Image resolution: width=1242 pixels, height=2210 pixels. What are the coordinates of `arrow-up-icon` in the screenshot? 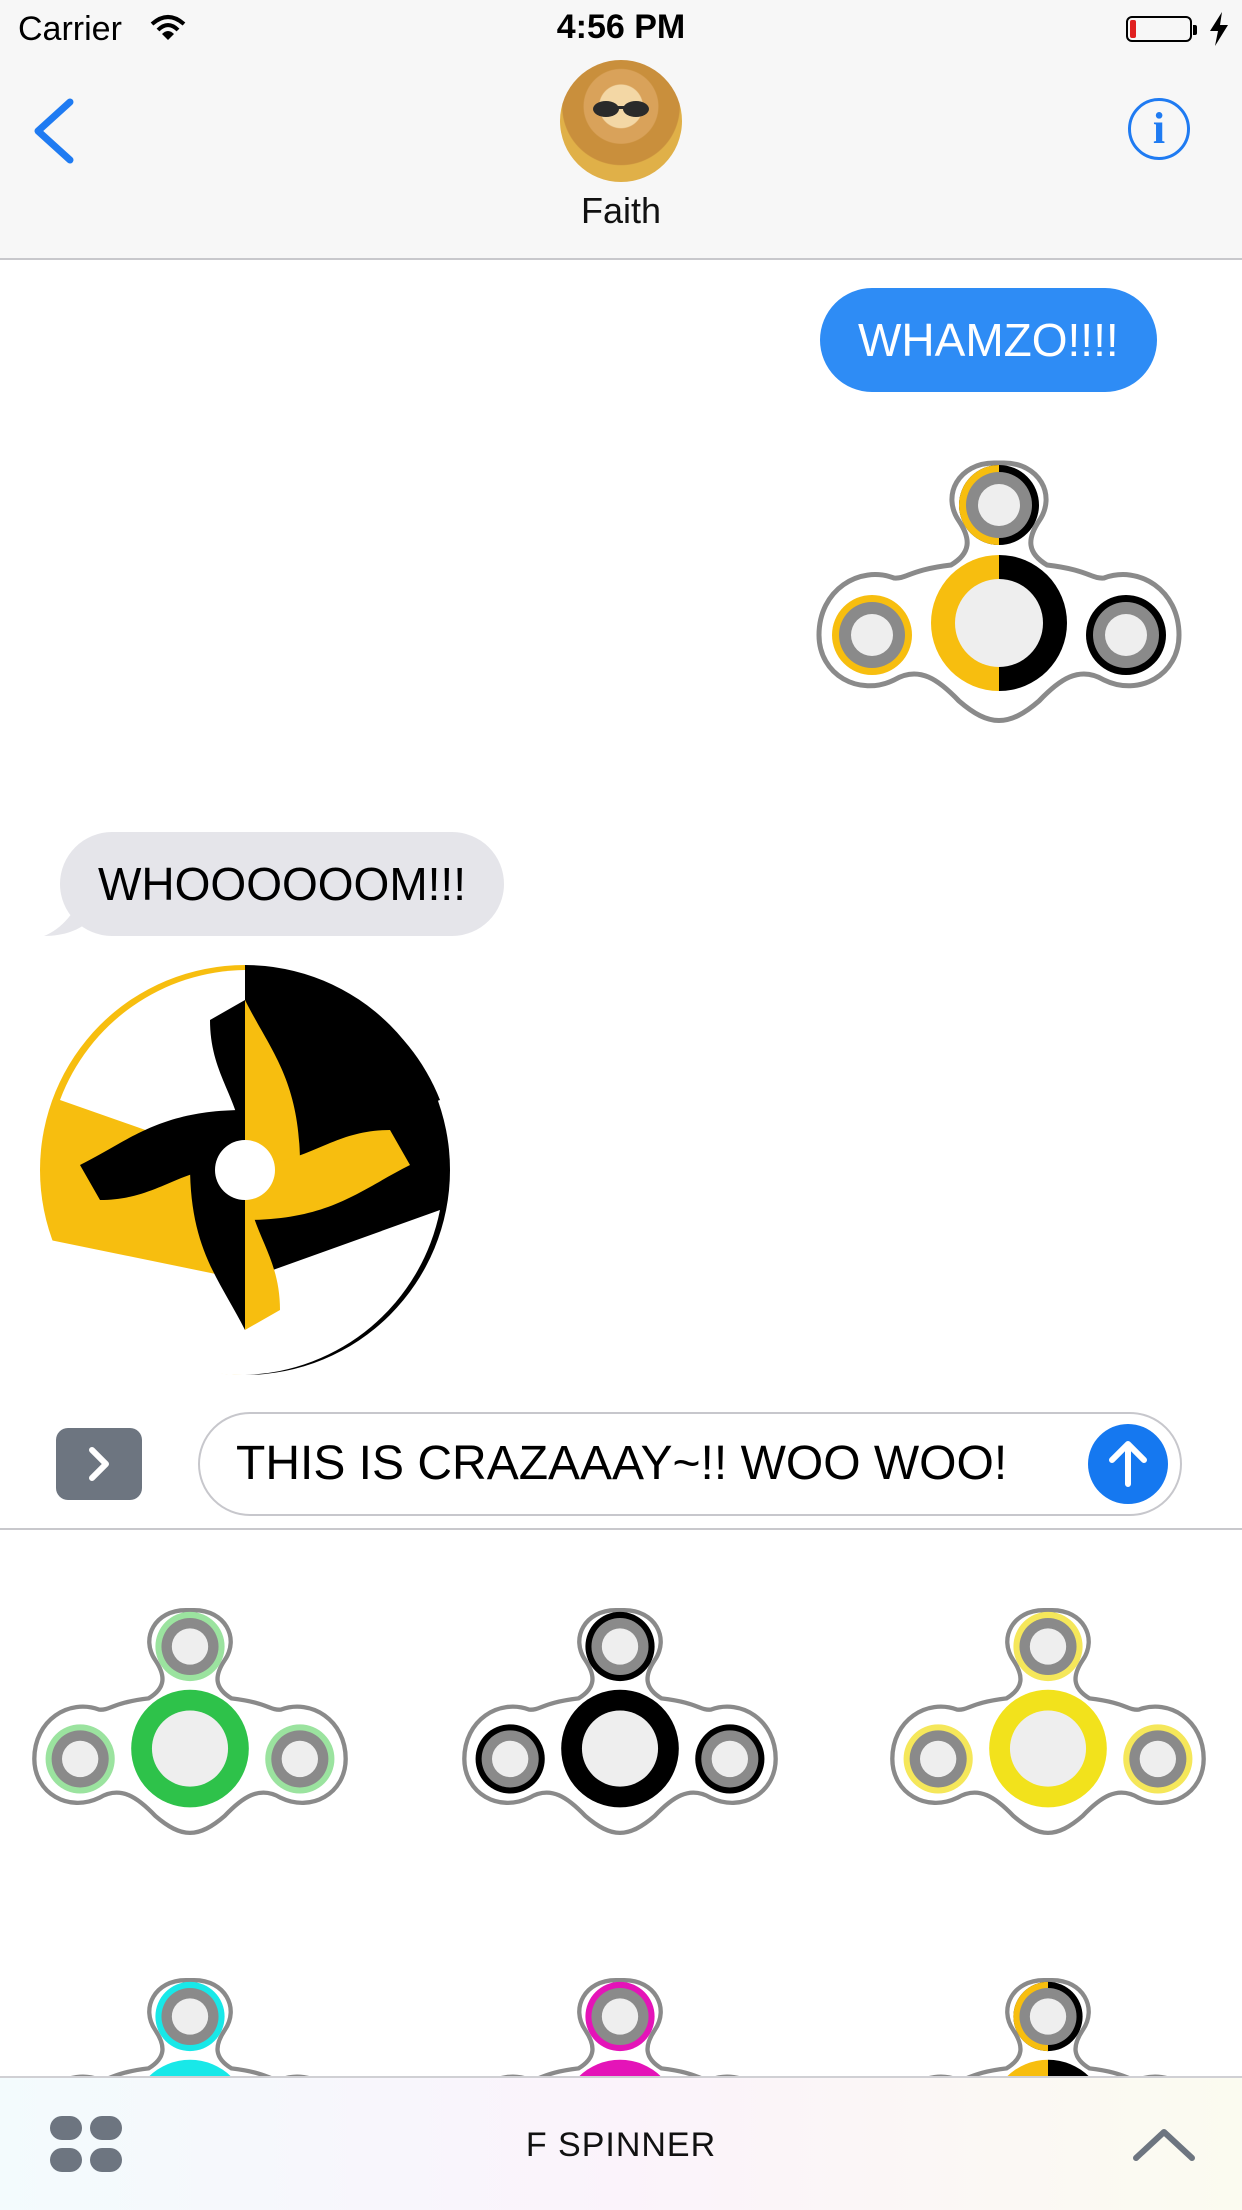 It's located at (1128, 1464).